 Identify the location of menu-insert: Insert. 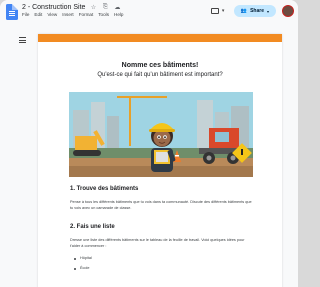
(68, 16).